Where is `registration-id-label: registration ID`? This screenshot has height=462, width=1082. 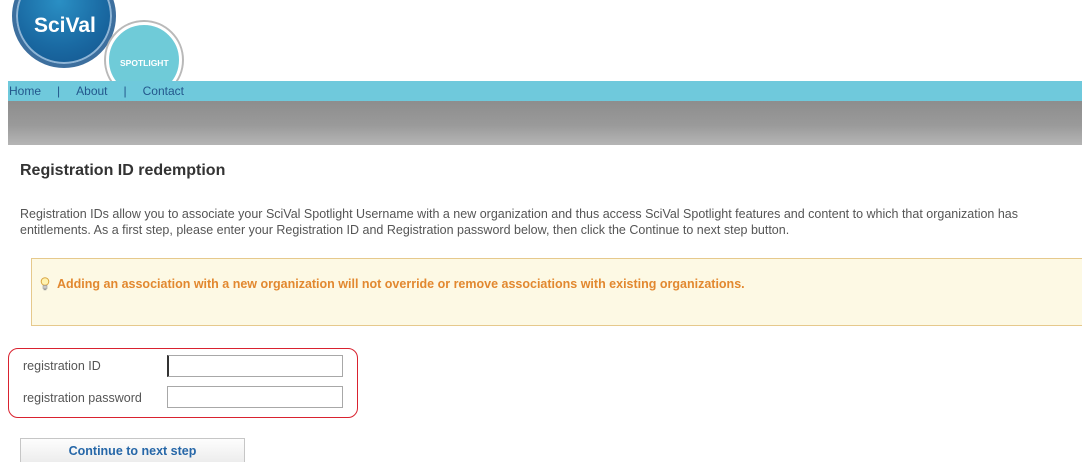
registration-id-label: registration ID is located at coordinates (62, 366).